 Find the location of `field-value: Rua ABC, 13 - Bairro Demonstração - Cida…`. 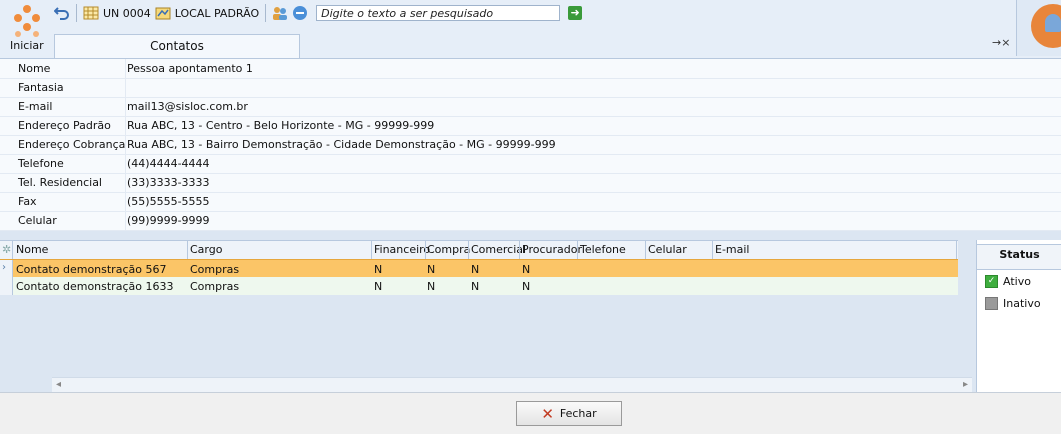

field-value: Rua ABC, 13 - Bairro Demonstração - Cida… is located at coordinates (341, 144).